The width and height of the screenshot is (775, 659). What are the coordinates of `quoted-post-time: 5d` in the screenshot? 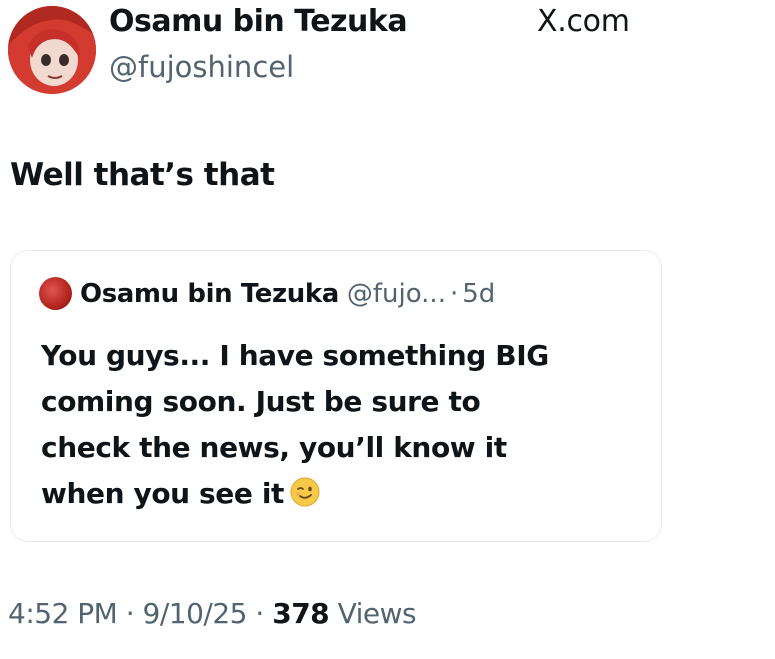 It's located at (479, 293).